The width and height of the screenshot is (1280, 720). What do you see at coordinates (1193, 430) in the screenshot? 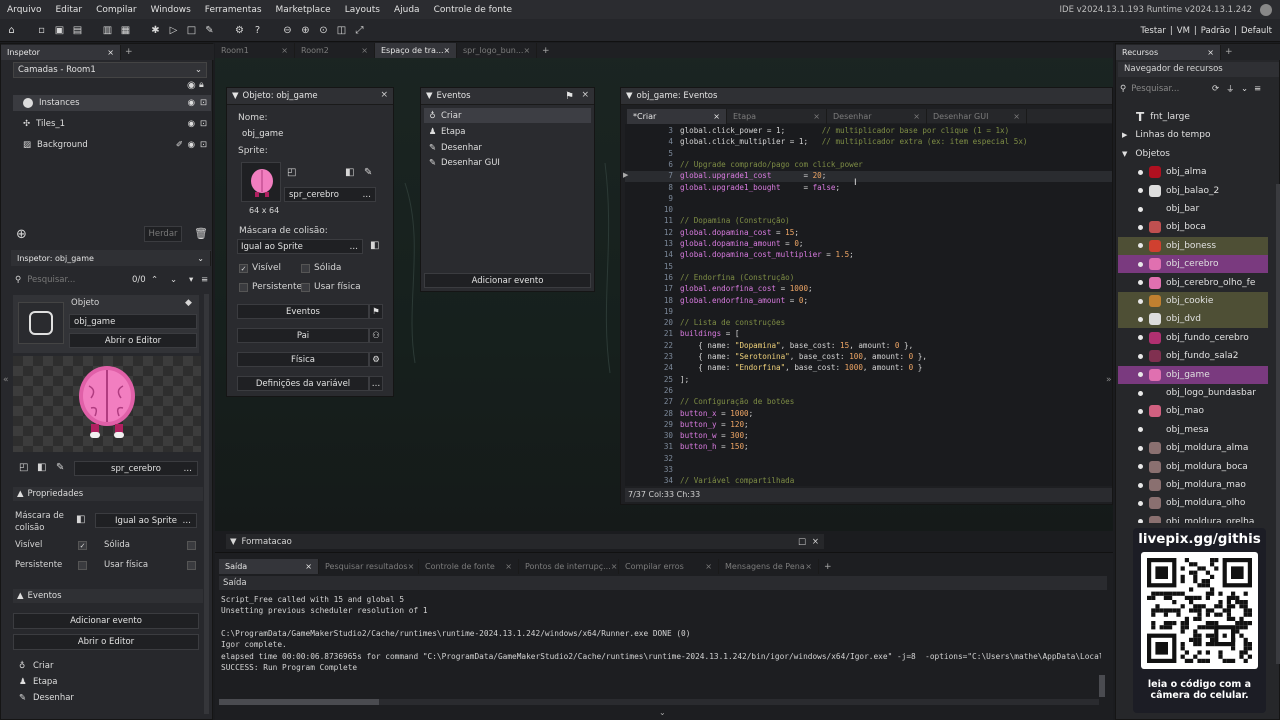
I see `resource-item: obj_mesa` at bounding box center [1193, 430].